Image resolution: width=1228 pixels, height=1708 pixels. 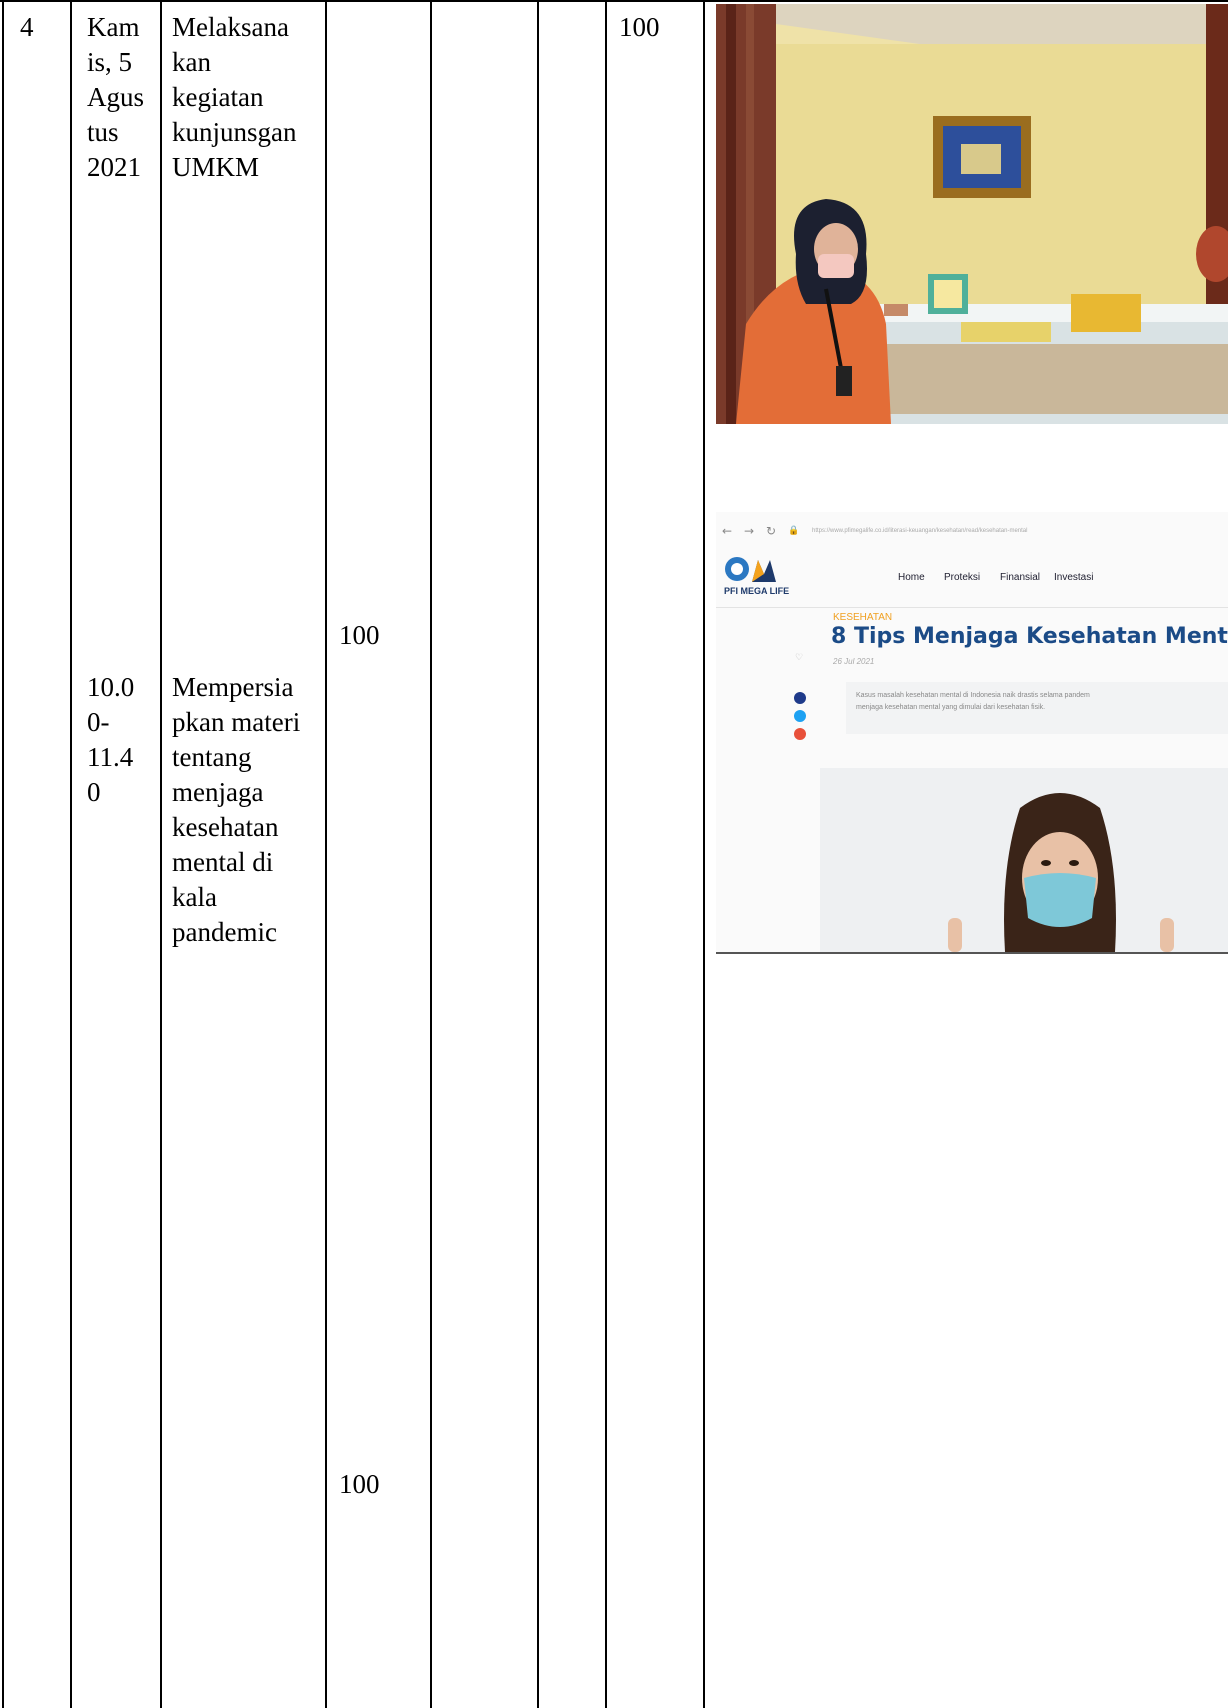 What do you see at coordinates (911, 577) in the screenshot?
I see `nav-home: Home` at bounding box center [911, 577].